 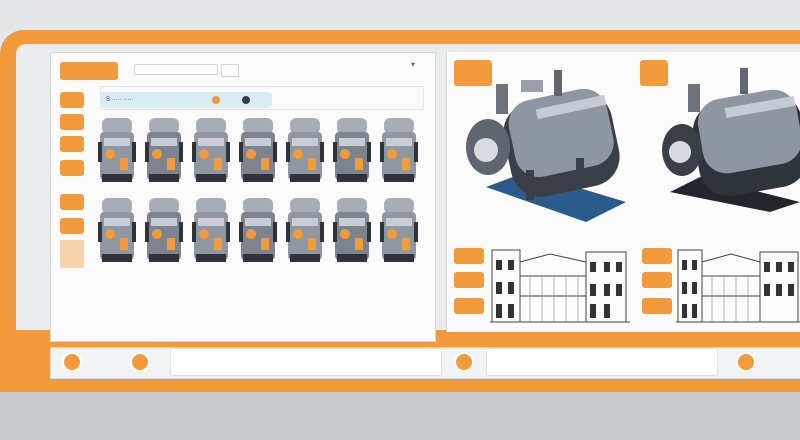 I want to click on frame-bottom-base, so click(x=400, y=416).